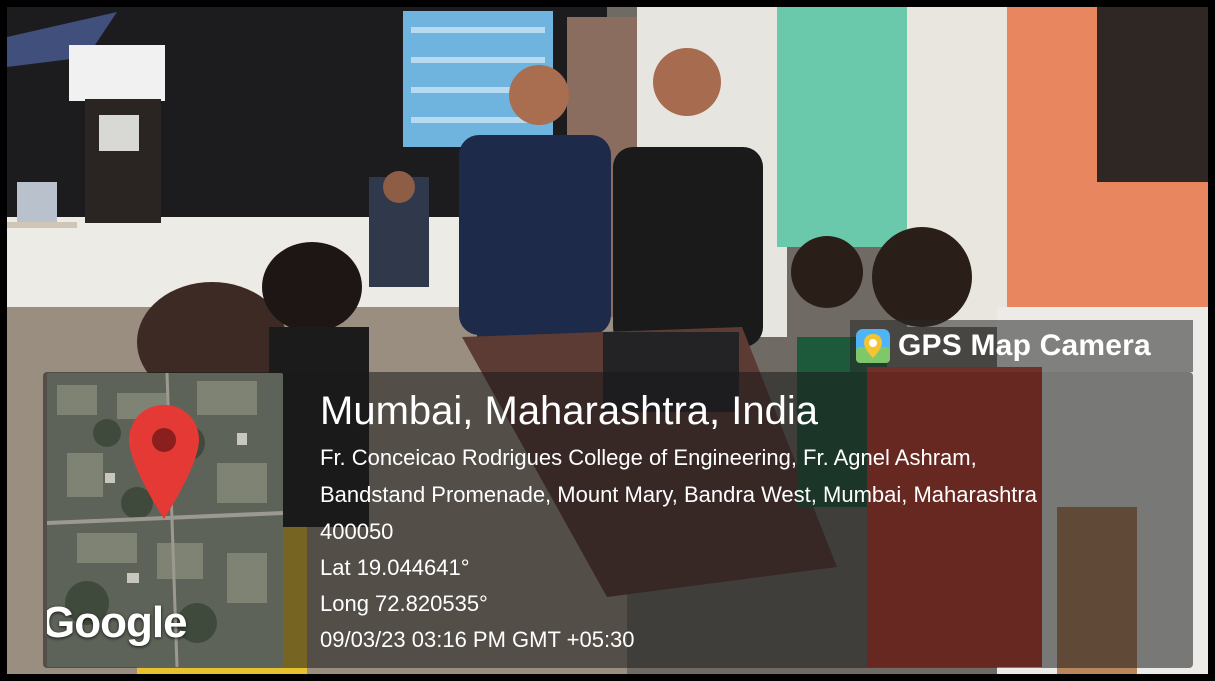  I want to click on gps-app-badge: GPS Map Camera, so click(1021, 346).